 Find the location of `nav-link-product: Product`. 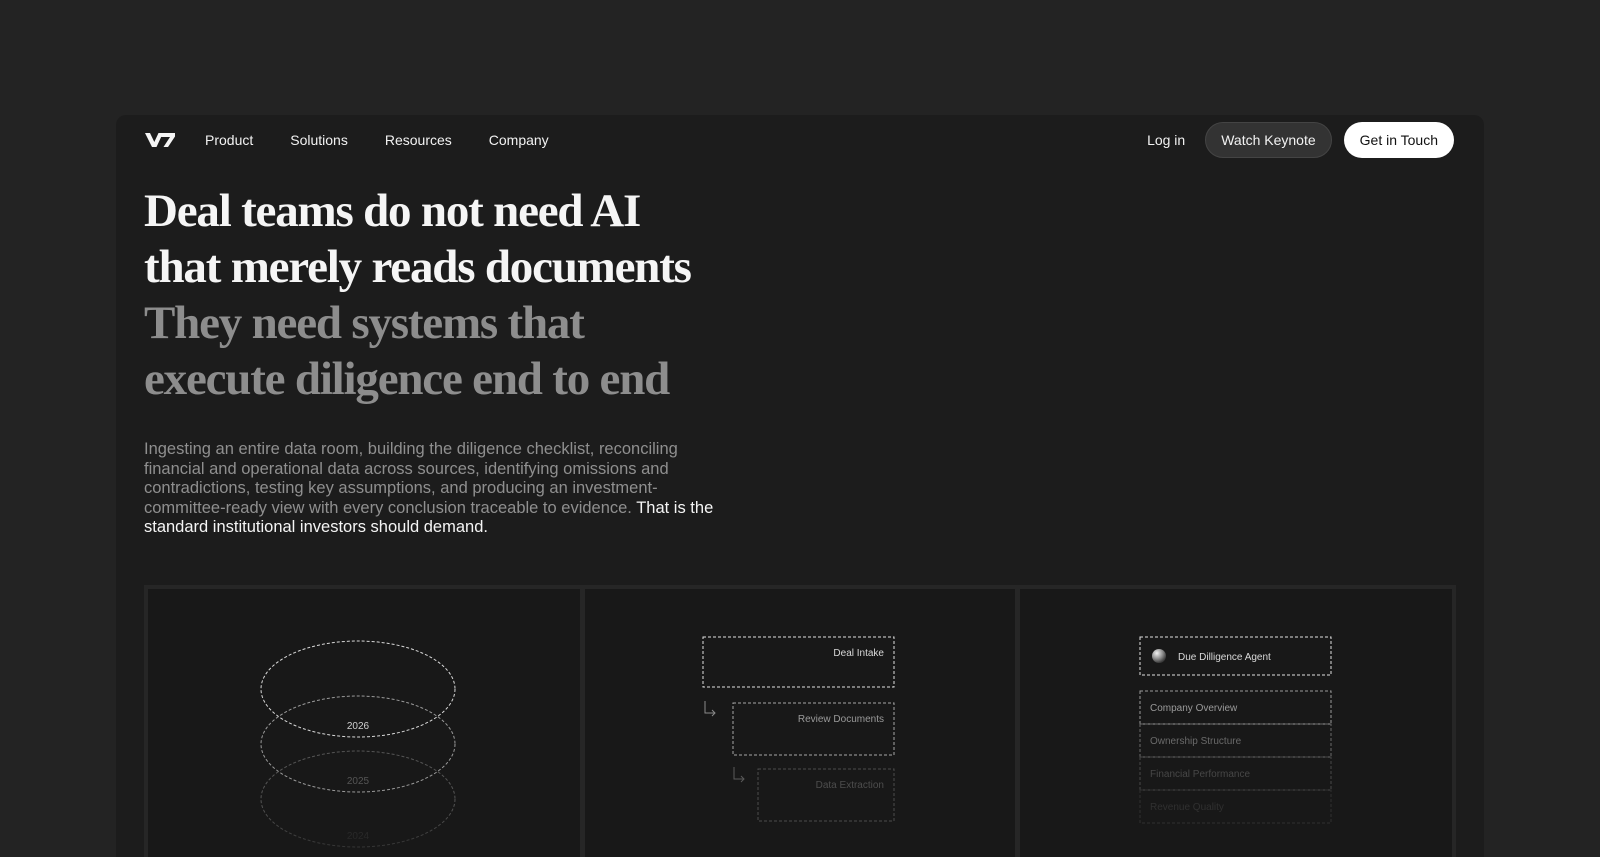

nav-link-product: Product is located at coordinates (229, 140).